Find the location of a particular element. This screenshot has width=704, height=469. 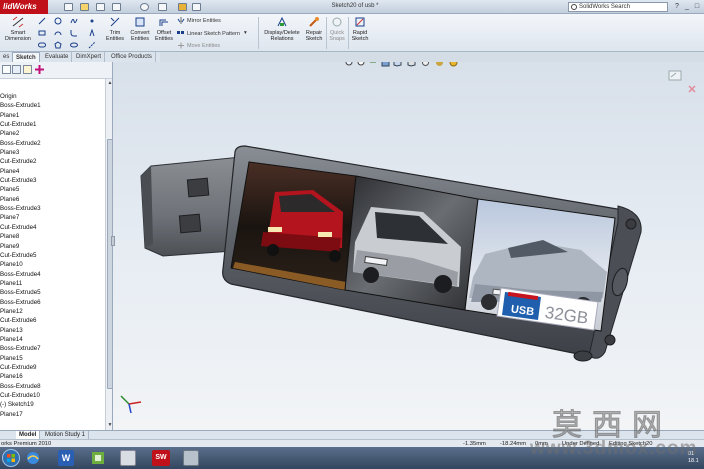

search-input: SolidWorks Search is located at coordinates (618, 7).